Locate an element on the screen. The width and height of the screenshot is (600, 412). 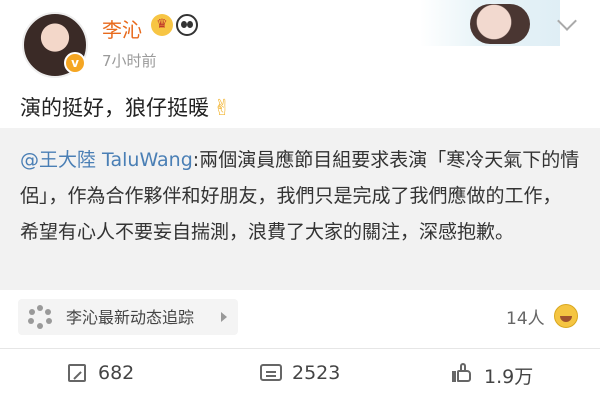
post-text: 演的挺好，狼仔挺暖 ✌ is located at coordinates (125, 107).